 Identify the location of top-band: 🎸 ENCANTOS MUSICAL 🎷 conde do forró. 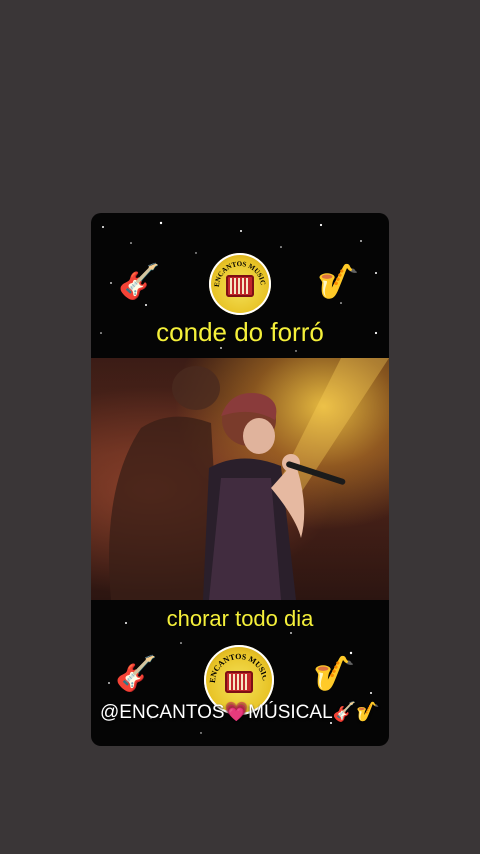
(240, 285).